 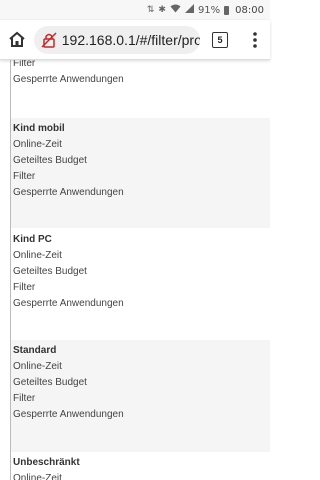 I want to click on wifi-icon, so click(x=175, y=10).